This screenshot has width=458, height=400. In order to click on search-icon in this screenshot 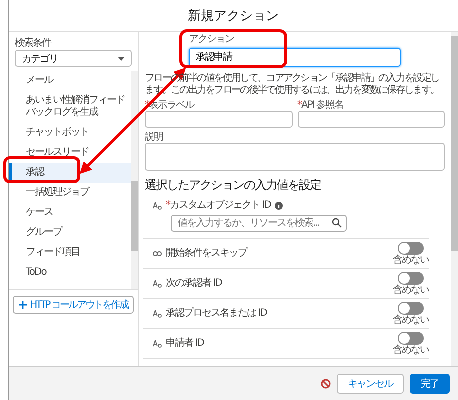, I will do `click(337, 223)`.